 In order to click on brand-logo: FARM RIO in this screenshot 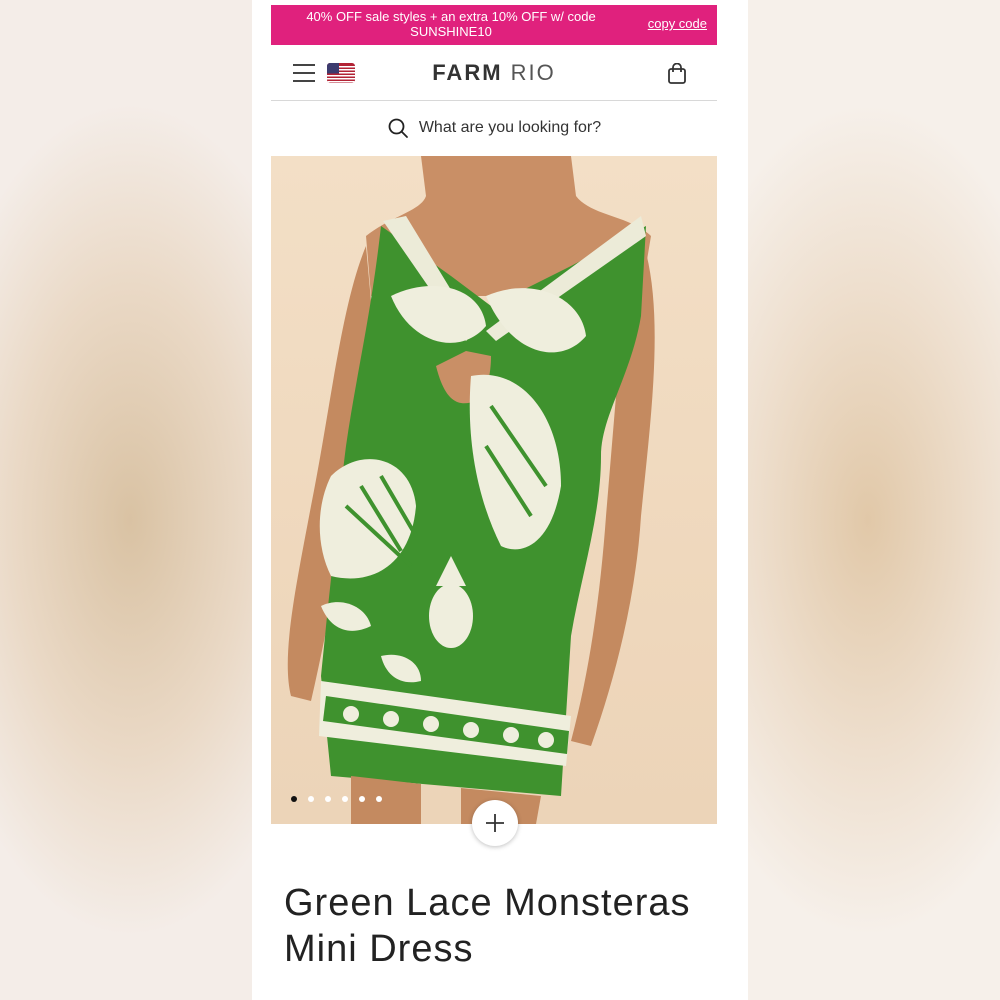, I will do `click(494, 73)`.